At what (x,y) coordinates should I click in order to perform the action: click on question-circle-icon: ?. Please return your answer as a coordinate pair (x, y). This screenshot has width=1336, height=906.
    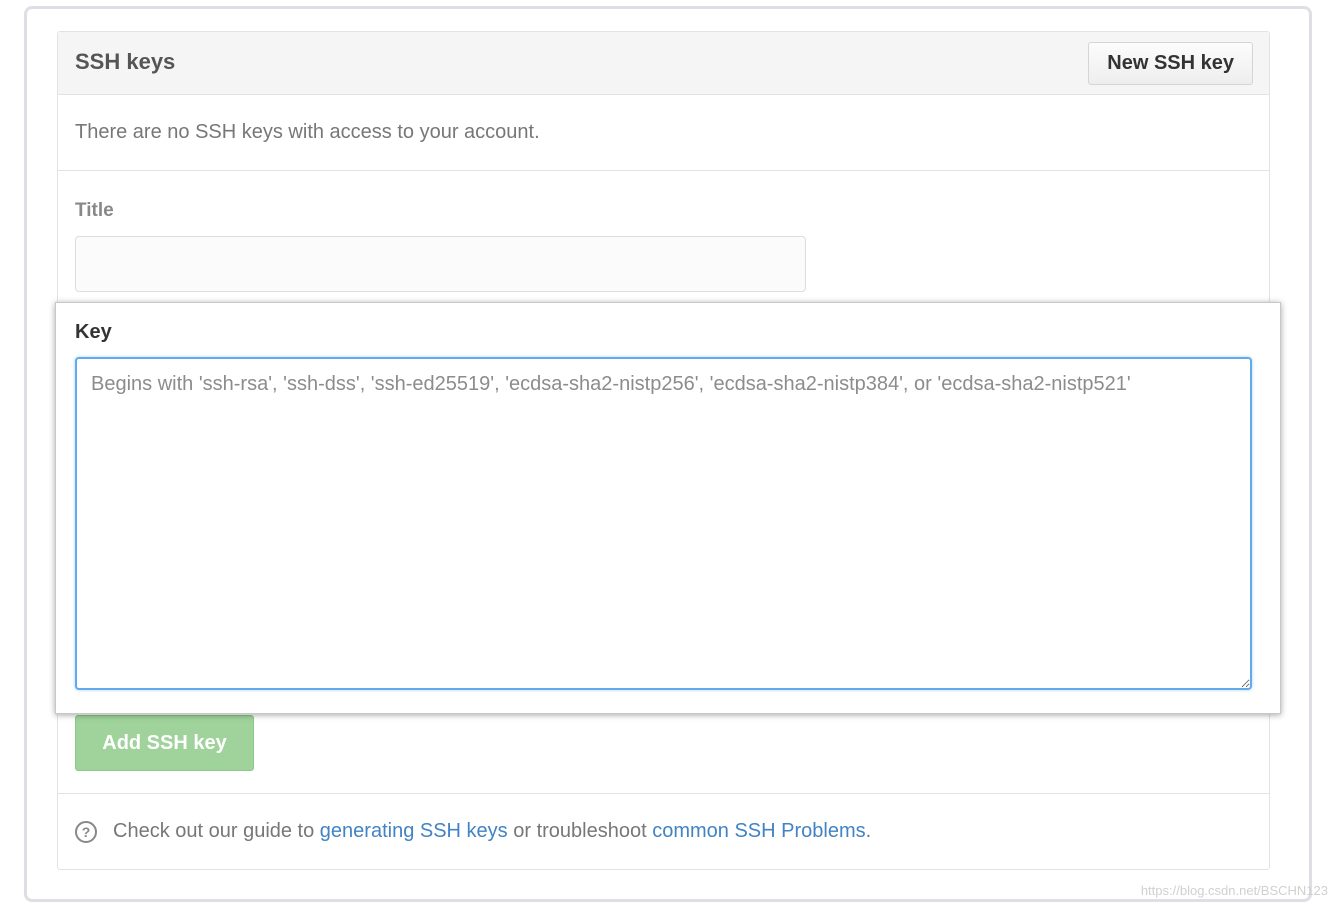
    Looking at the image, I should click on (86, 832).